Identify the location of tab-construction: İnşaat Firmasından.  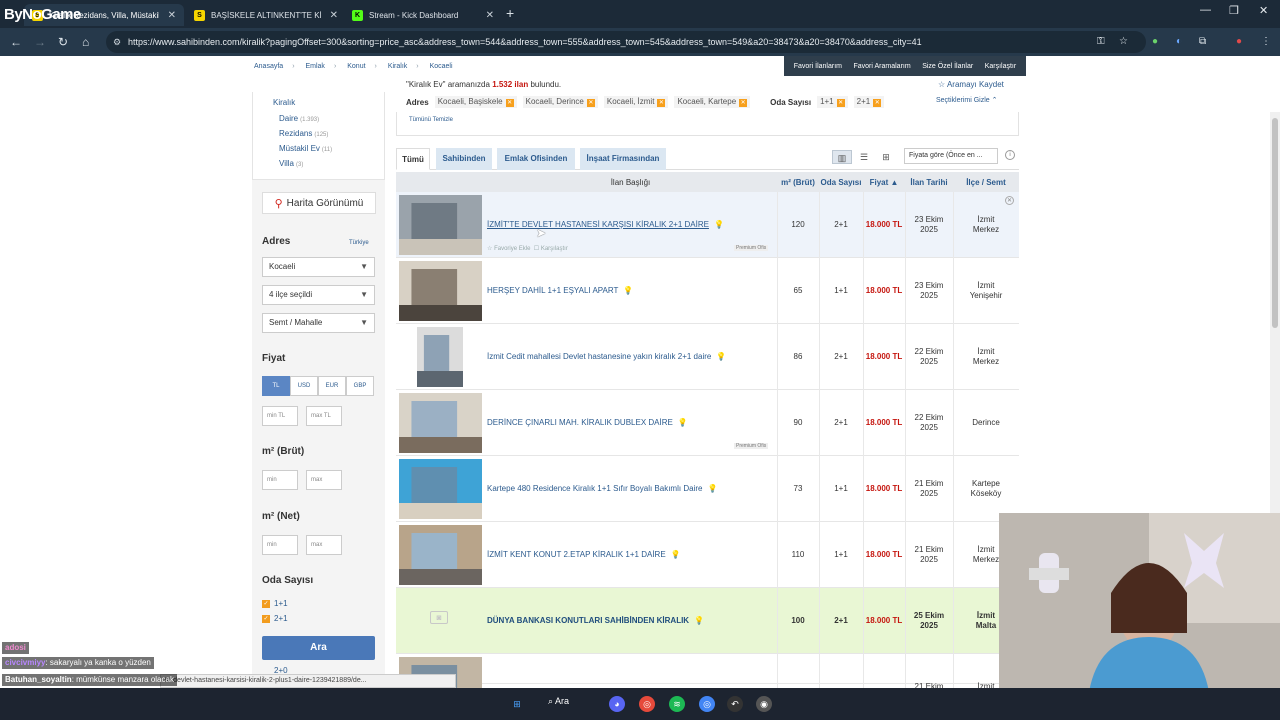
(623, 159).